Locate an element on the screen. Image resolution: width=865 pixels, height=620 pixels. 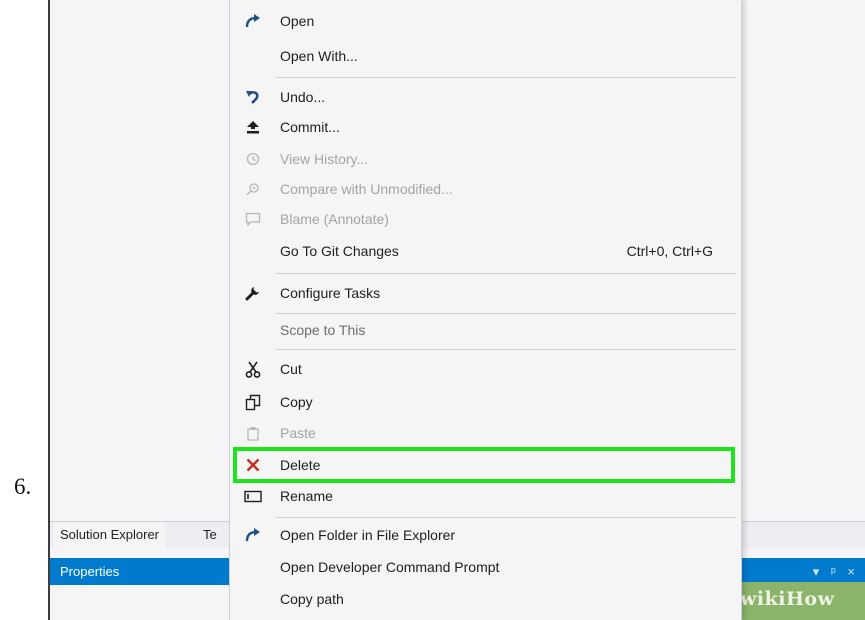
copy-icon is located at coordinates (253, 402).